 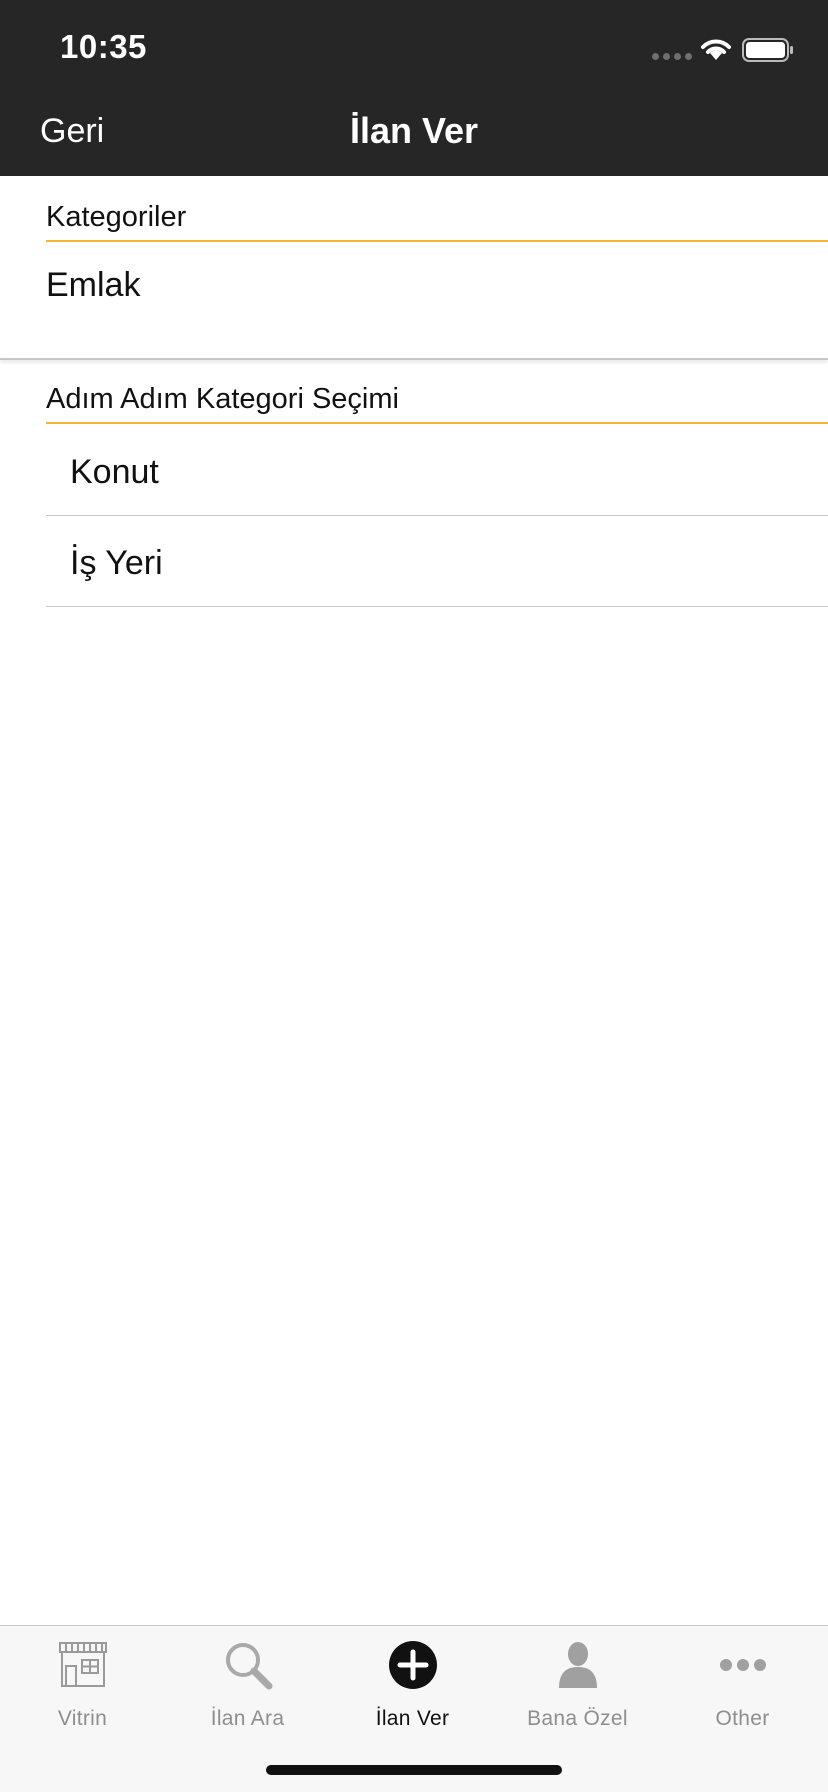 I want to click on categories-section-header: Kategoriler, so click(x=437, y=221).